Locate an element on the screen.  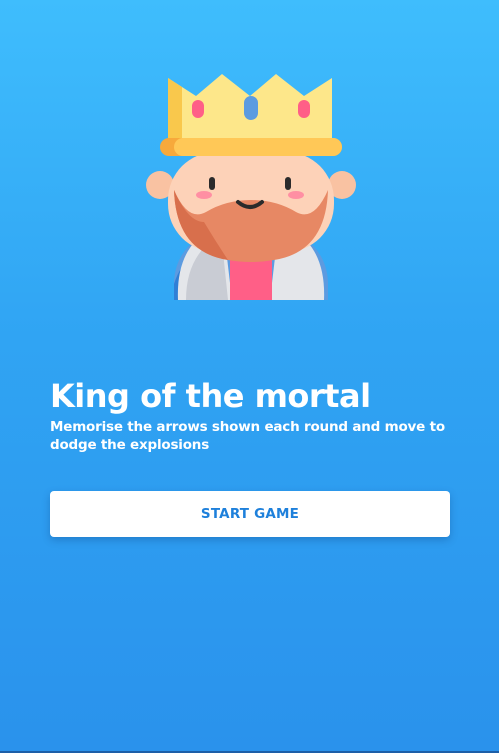
start-game-button: START GAME is located at coordinates (250, 514).